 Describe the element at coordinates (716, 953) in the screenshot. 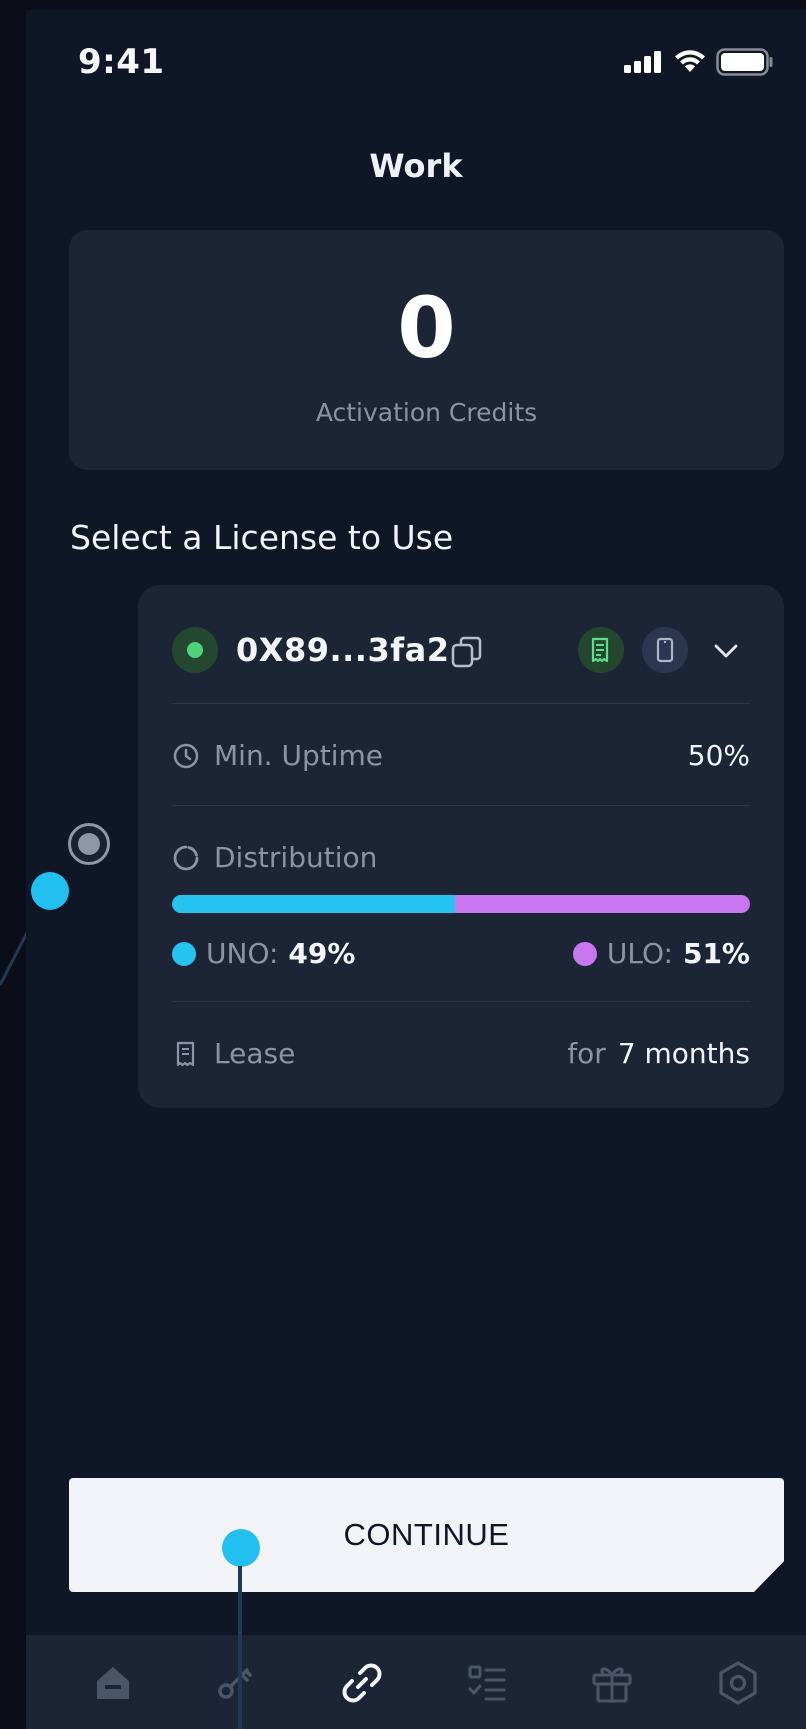

I see `ulo-value: 51%` at that location.